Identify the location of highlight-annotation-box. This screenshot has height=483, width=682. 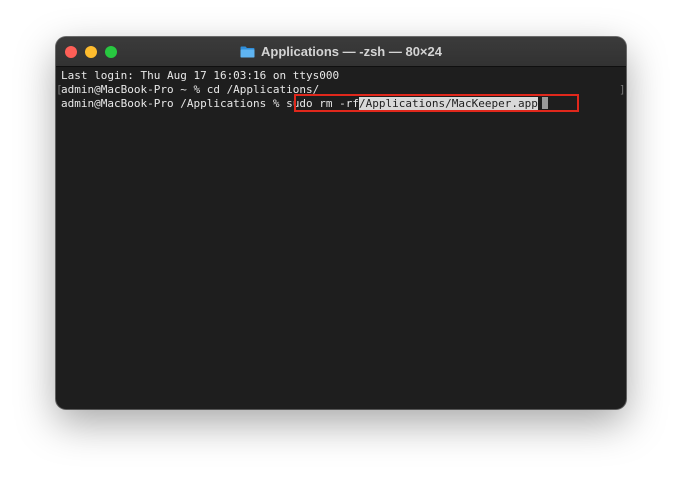
(436, 103).